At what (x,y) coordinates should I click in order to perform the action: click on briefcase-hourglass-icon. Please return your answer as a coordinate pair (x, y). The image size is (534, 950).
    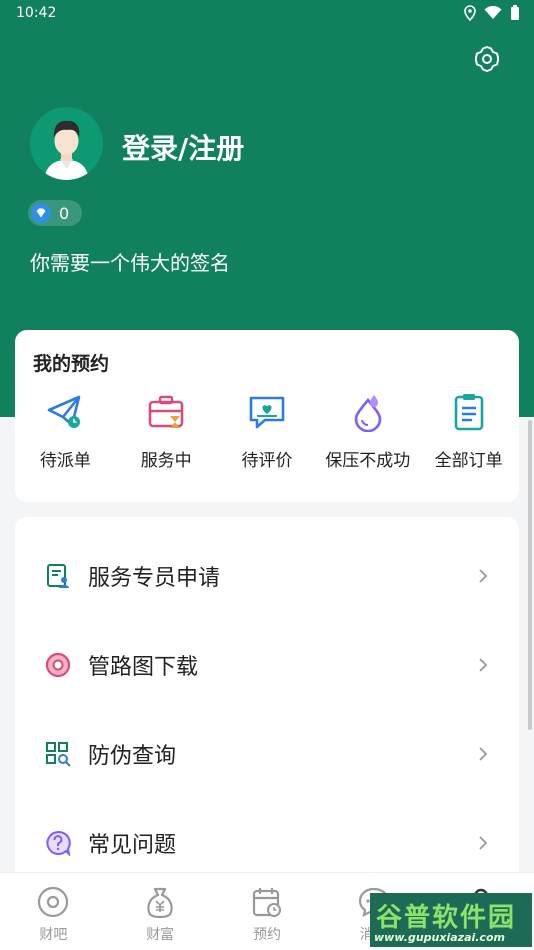
    Looking at the image, I should click on (166, 411).